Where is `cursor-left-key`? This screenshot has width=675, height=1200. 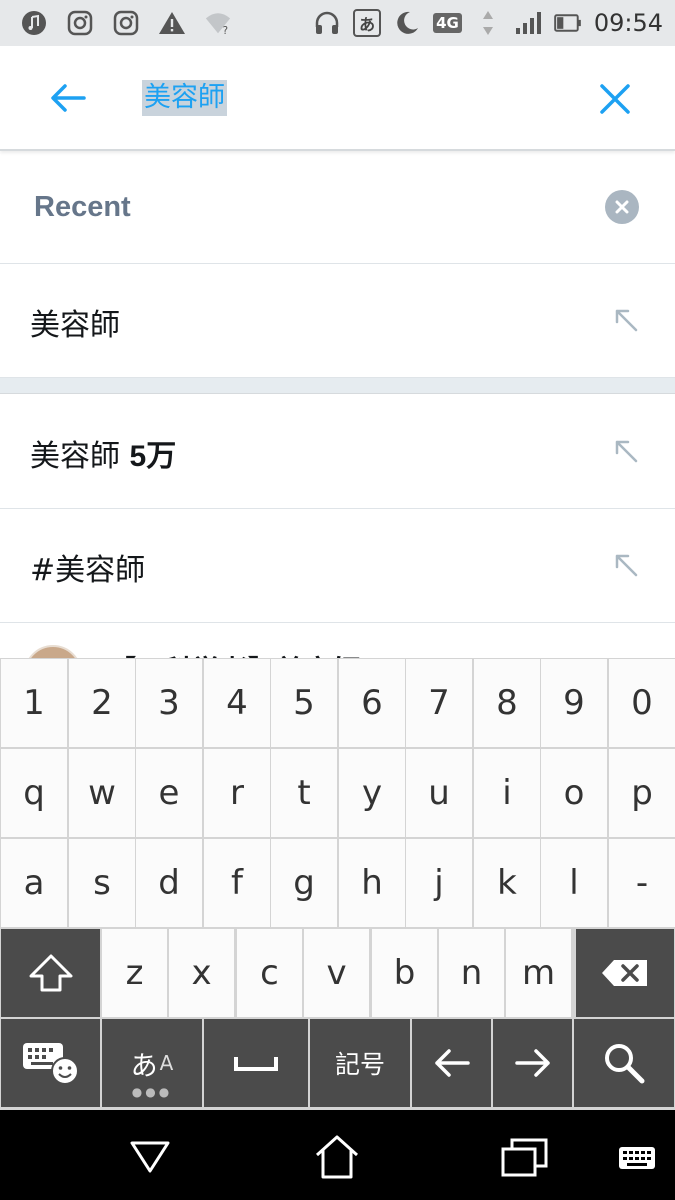 cursor-left-key is located at coordinates (451, 1063).